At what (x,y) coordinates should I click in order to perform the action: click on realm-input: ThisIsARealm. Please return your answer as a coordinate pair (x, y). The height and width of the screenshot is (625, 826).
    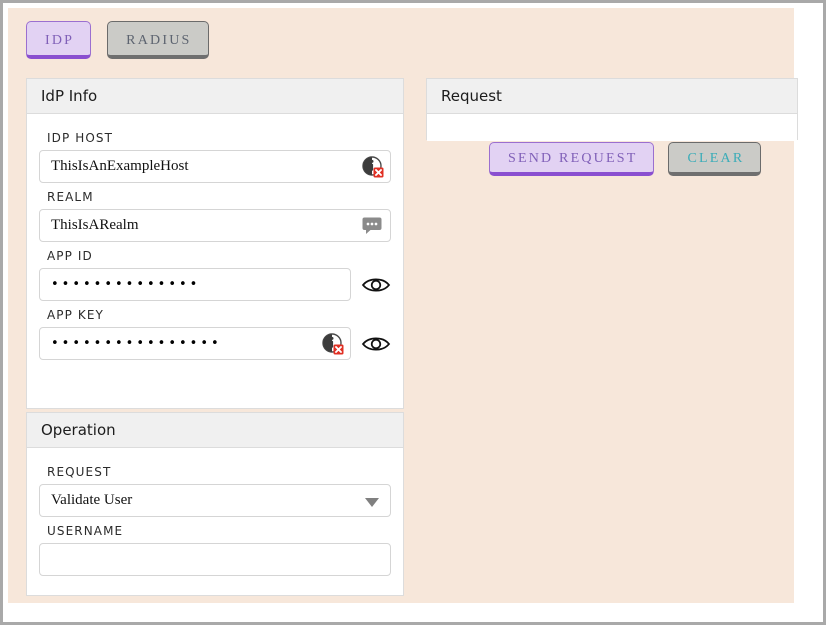
    Looking at the image, I should click on (215, 225).